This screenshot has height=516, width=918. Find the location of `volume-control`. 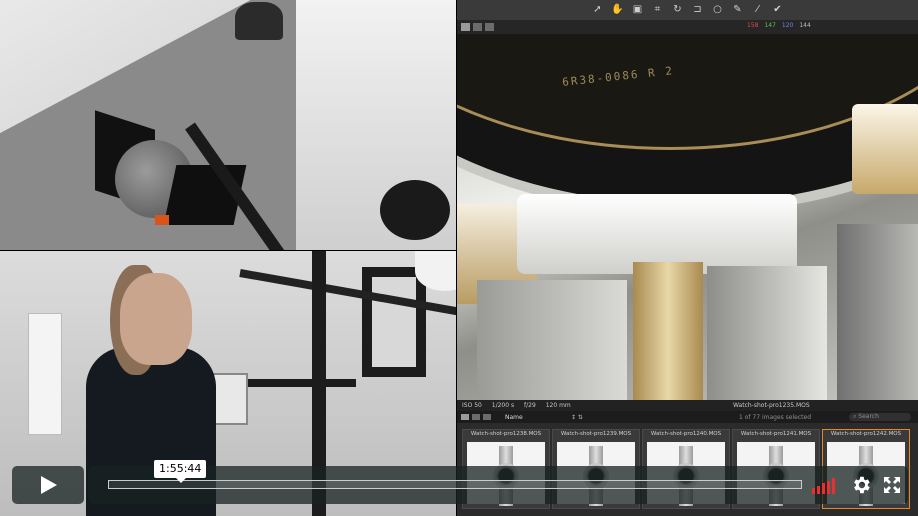

volume-control is located at coordinates (823, 486).